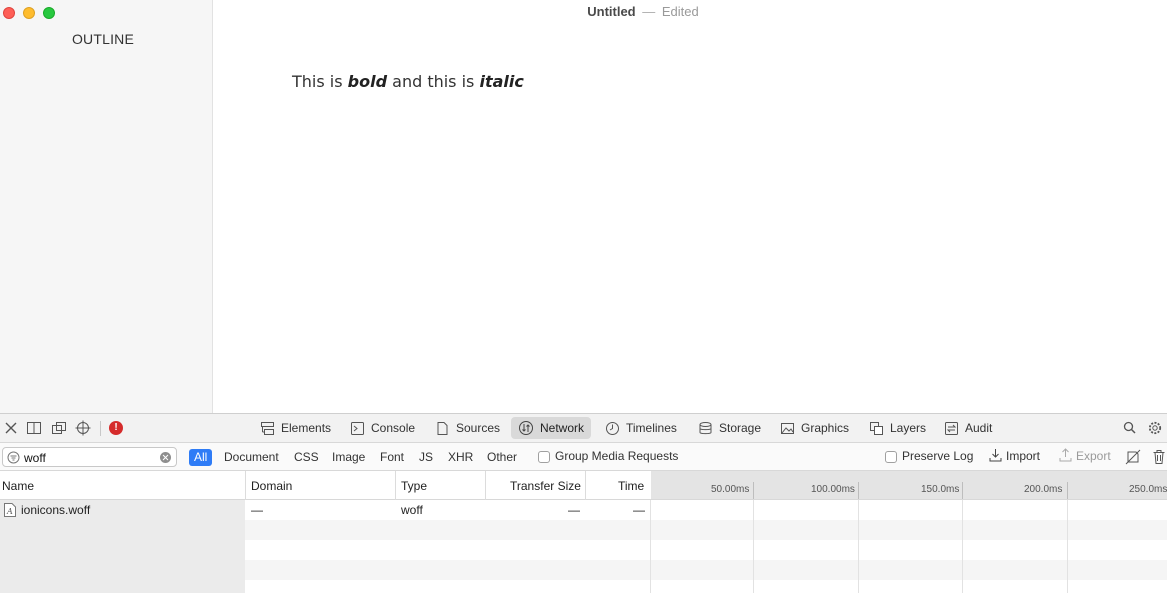 This screenshot has width=1167, height=593. I want to click on sources-icon, so click(442, 428).